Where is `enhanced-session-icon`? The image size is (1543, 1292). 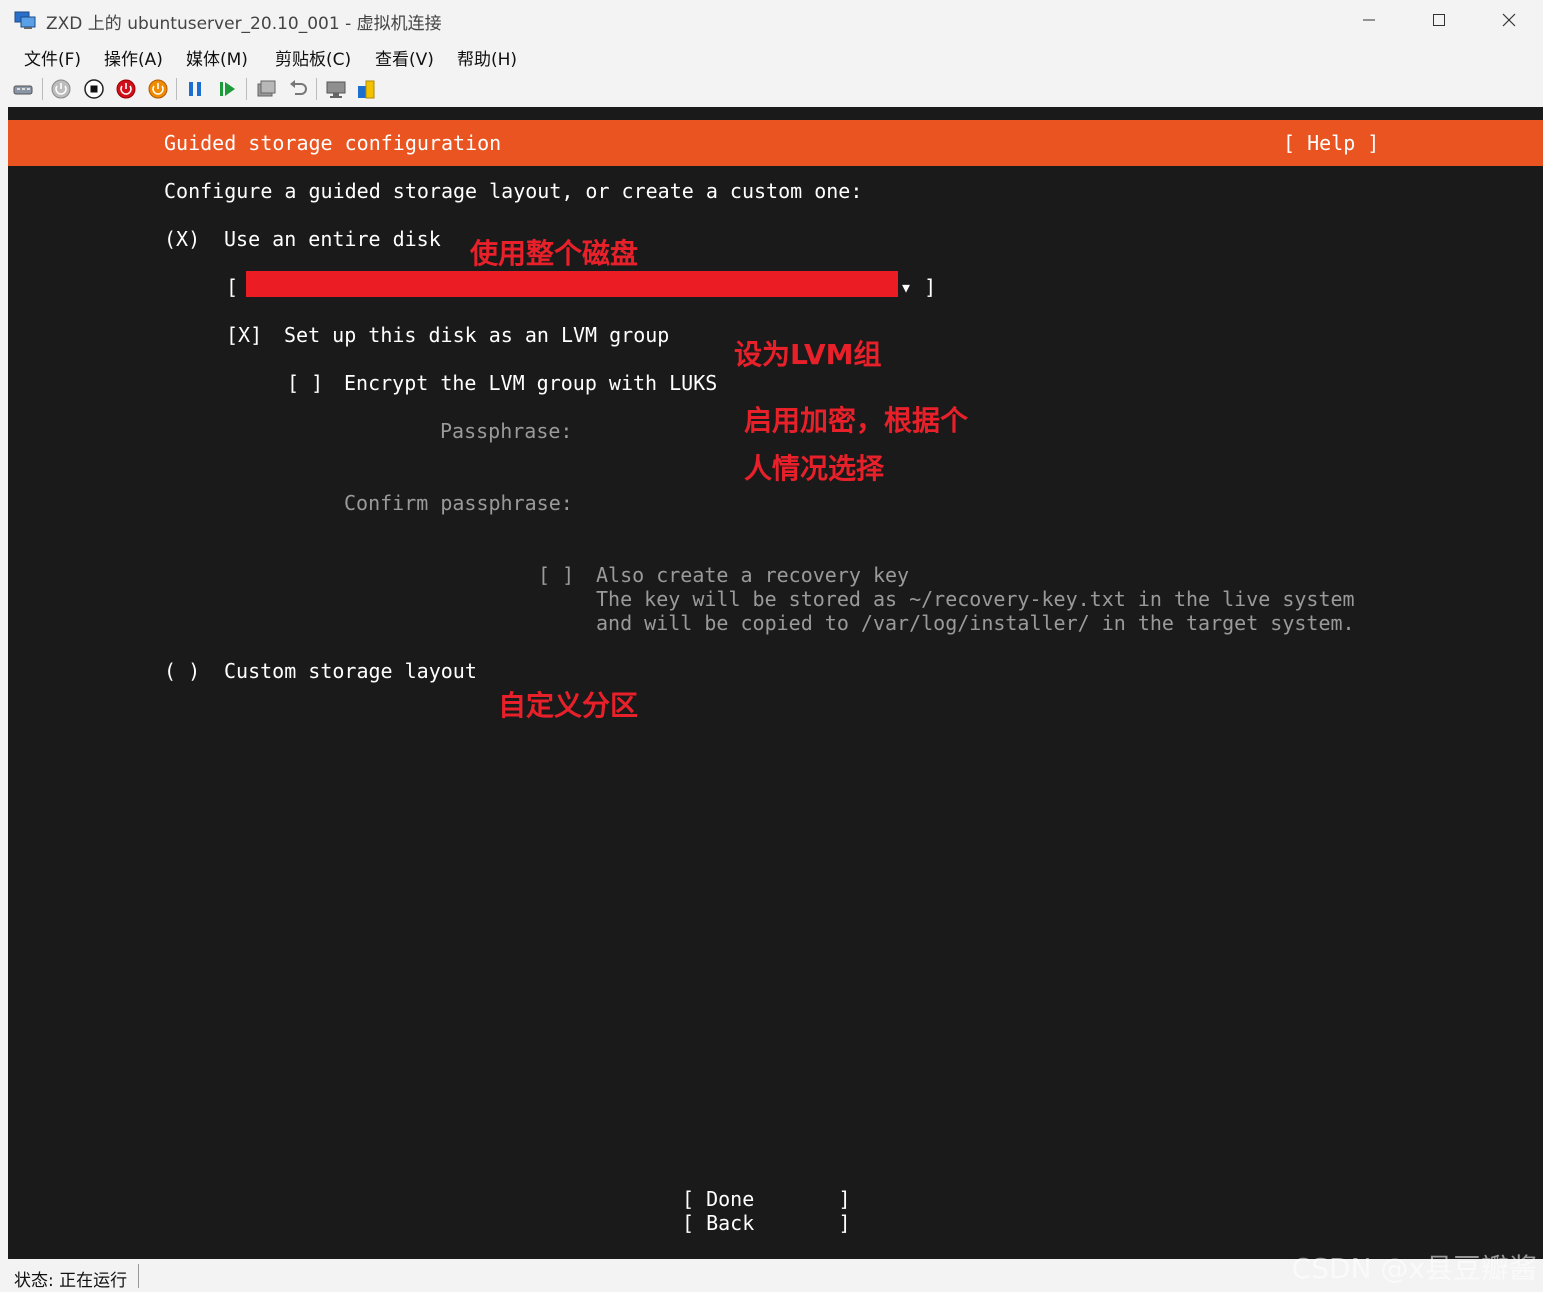
enhanced-session-icon is located at coordinates (336, 89).